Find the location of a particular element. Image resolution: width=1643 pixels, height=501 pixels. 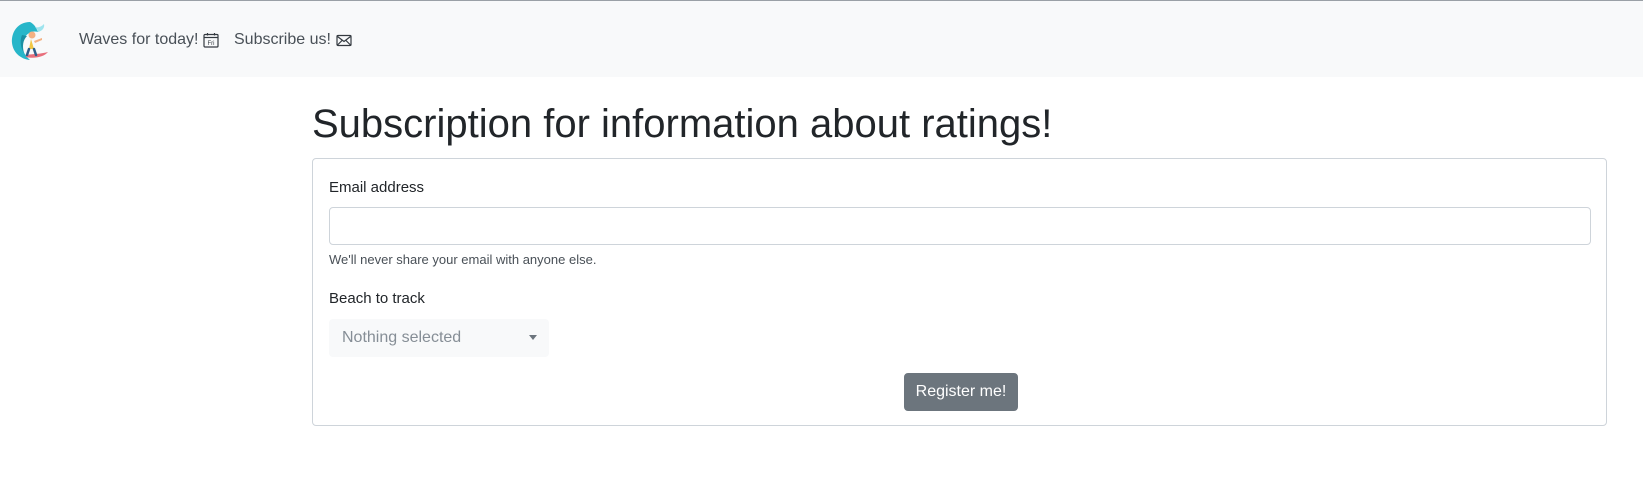

nav-link-label: Waves for today! is located at coordinates (139, 39).